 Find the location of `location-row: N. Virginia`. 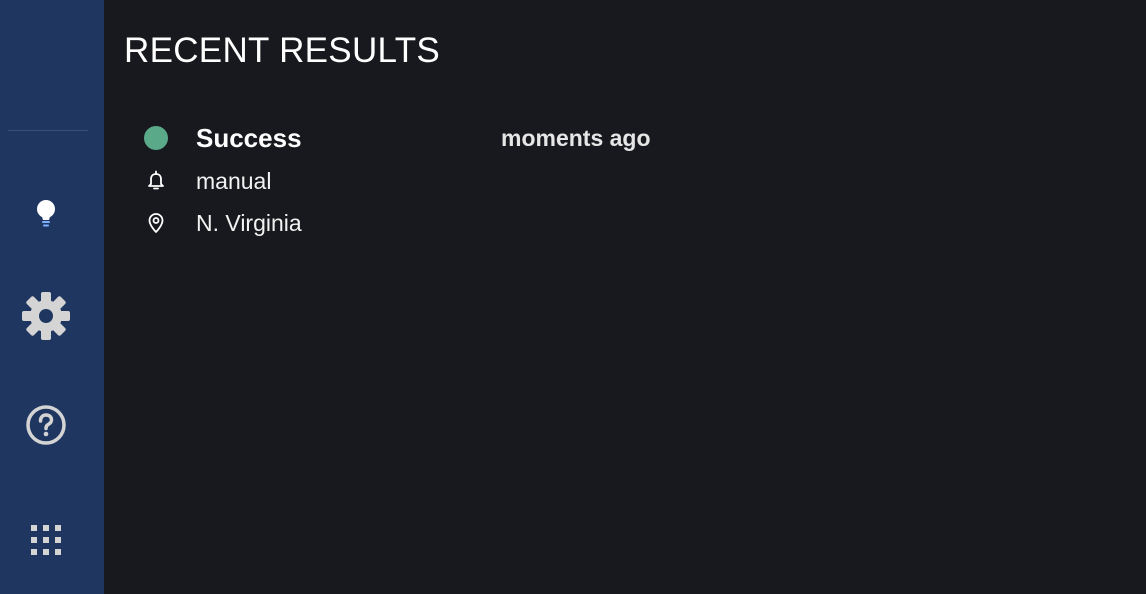

location-row: N. Virginia is located at coordinates (344, 223).